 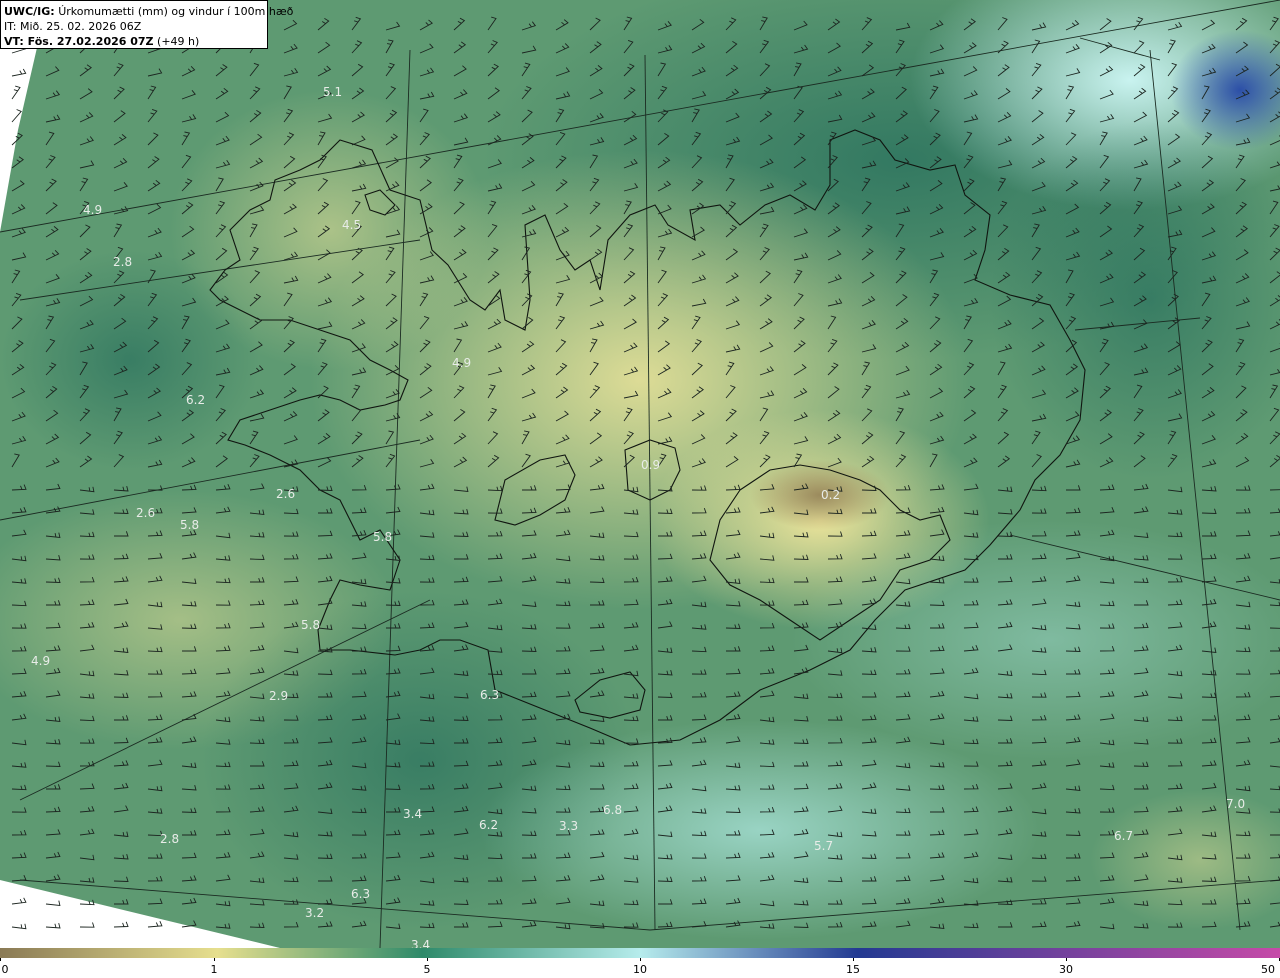 What do you see at coordinates (214, 969) in the screenshot?
I see `legend-tick-label: 1` at bounding box center [214, 969].